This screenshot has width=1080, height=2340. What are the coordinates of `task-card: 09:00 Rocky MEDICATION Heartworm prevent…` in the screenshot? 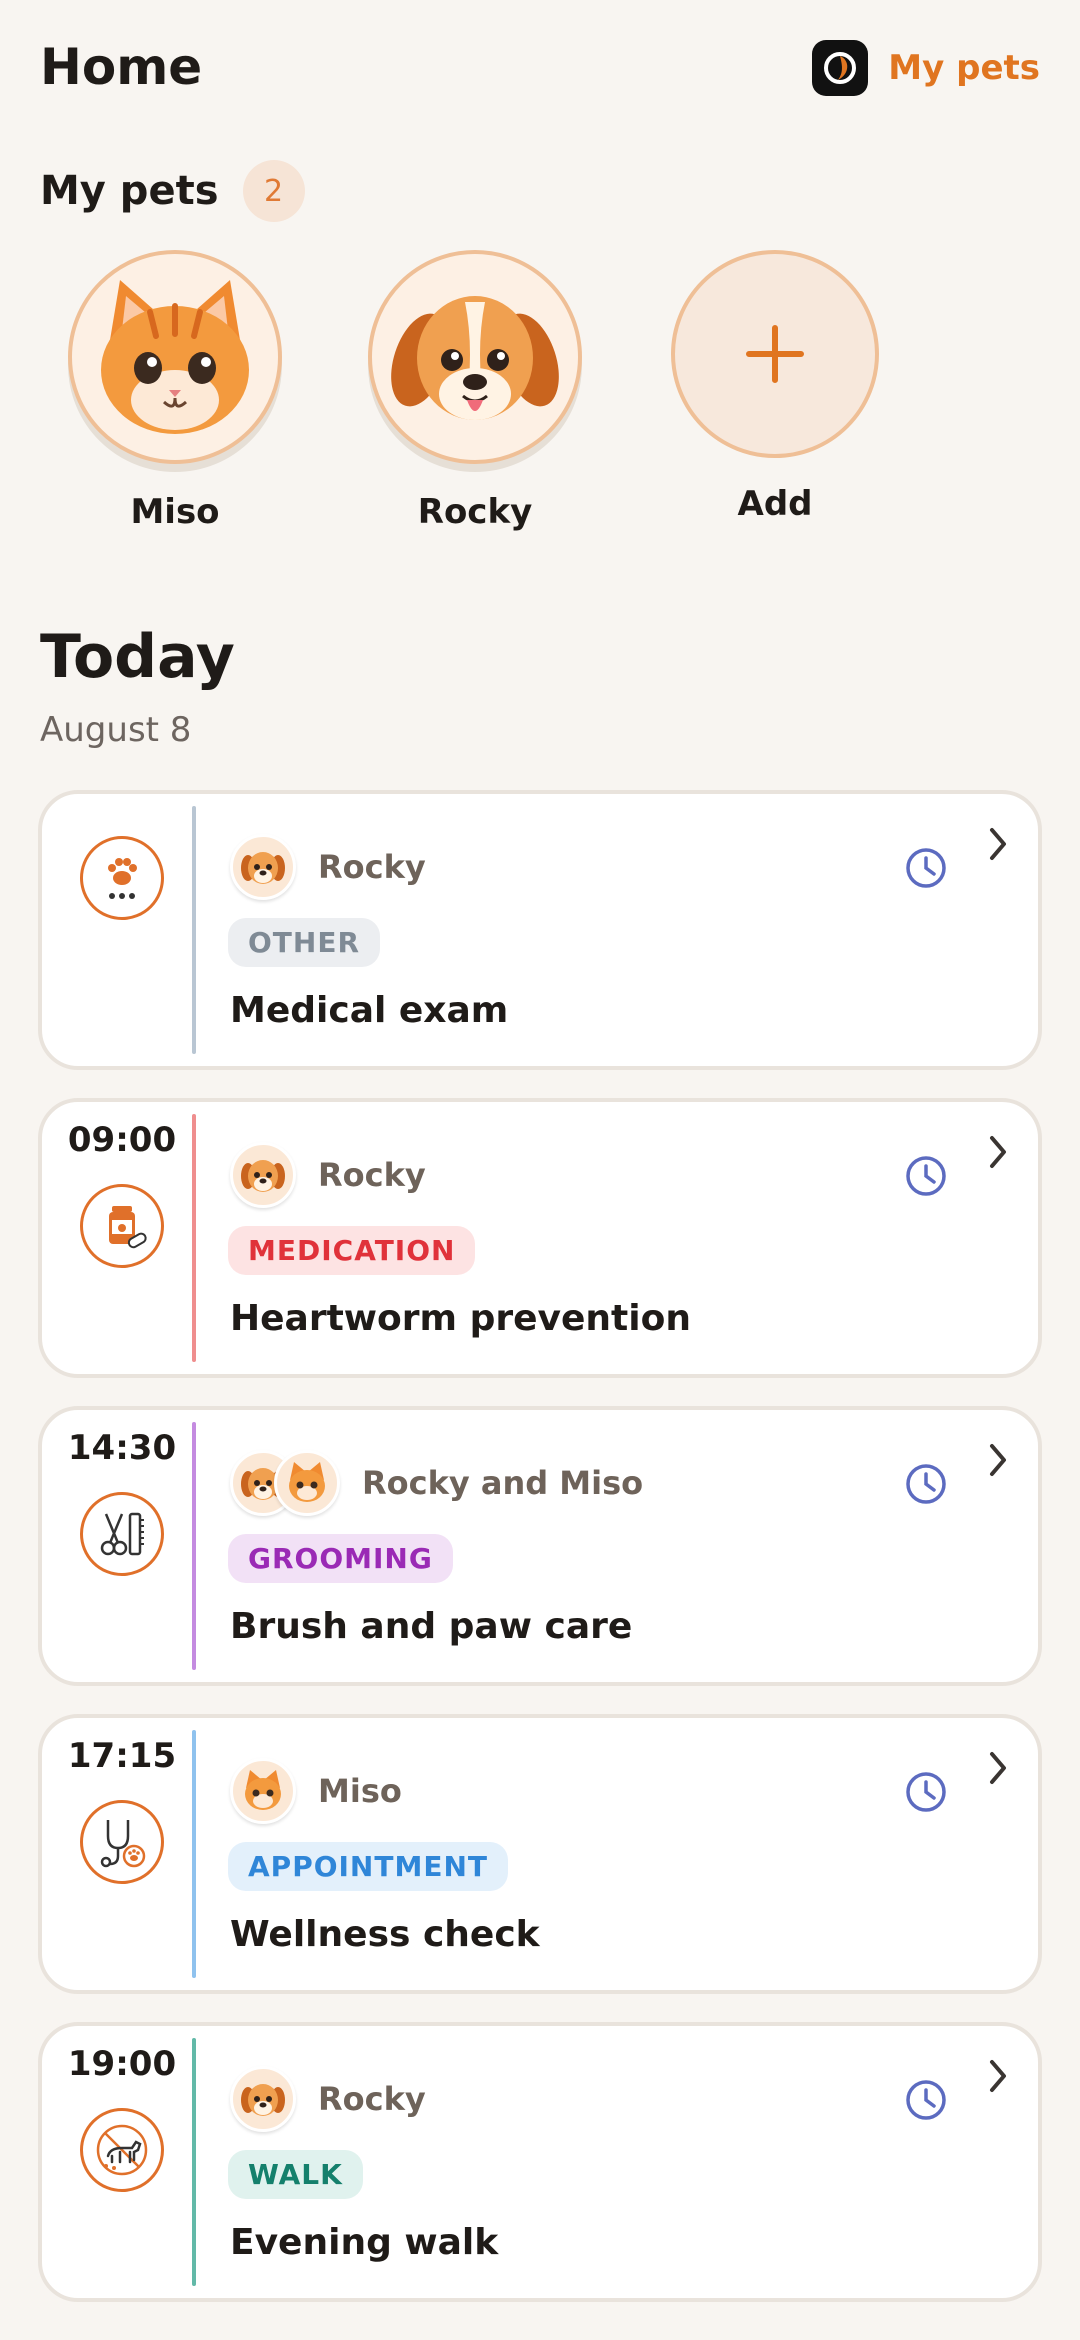 It's located at (540, 1238).